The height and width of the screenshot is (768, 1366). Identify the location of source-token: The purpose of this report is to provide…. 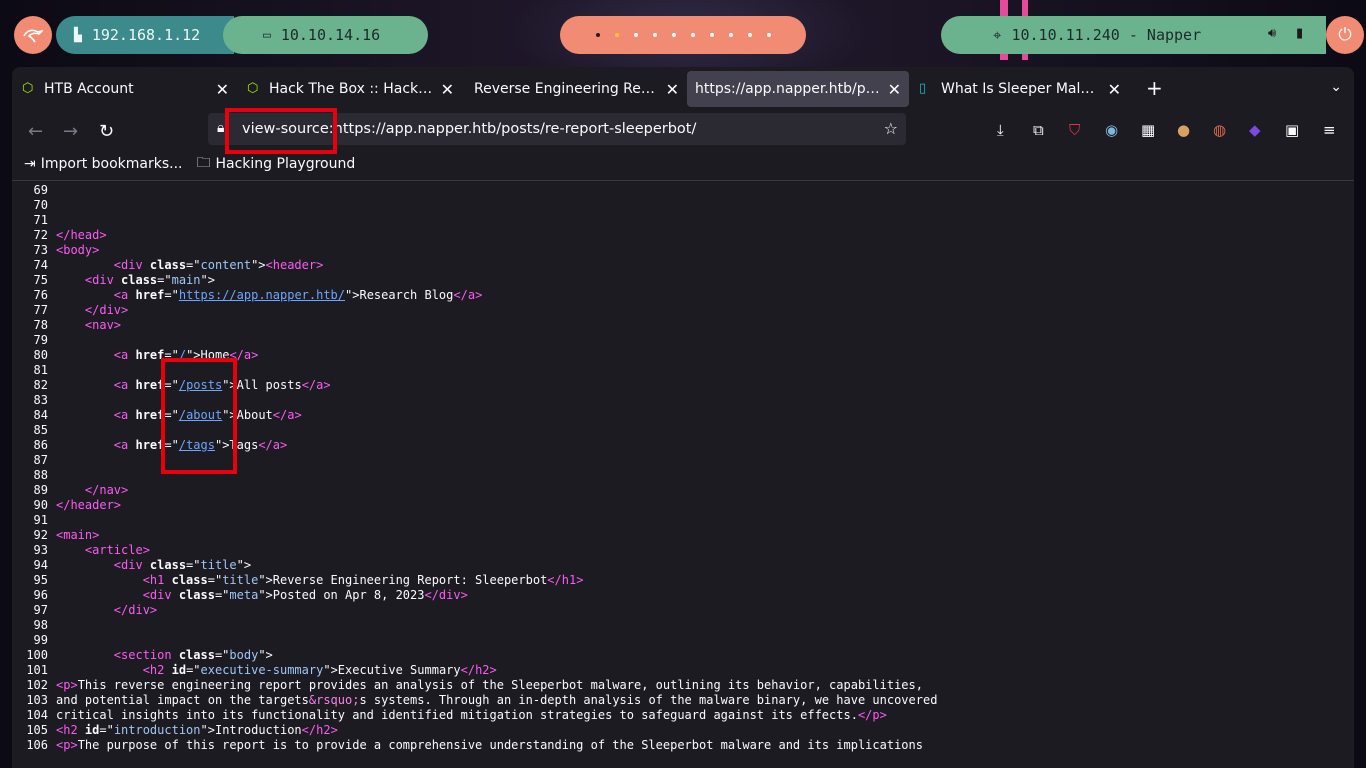
(500, 745).